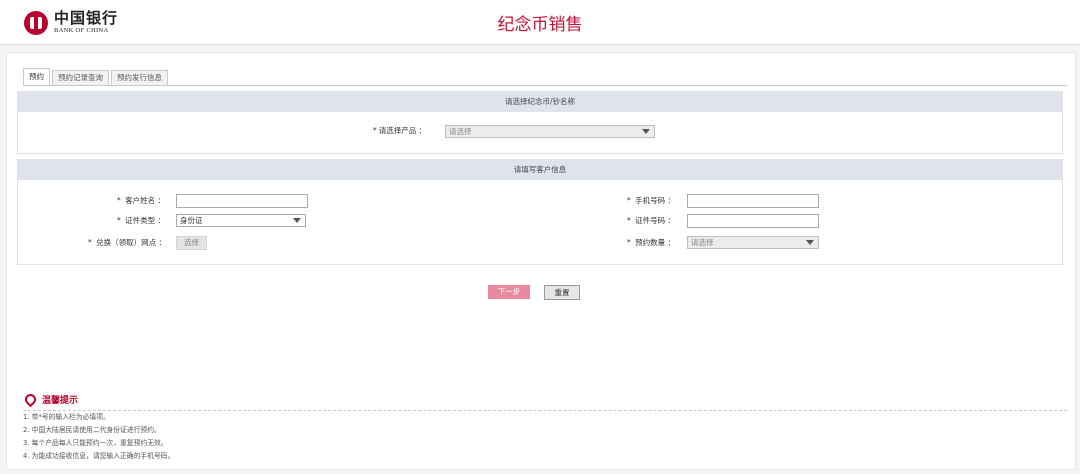 The image size is (1080, 474). Describe the element at coordinates (242, 201) in the screenshot. I see `name-input` at that location.